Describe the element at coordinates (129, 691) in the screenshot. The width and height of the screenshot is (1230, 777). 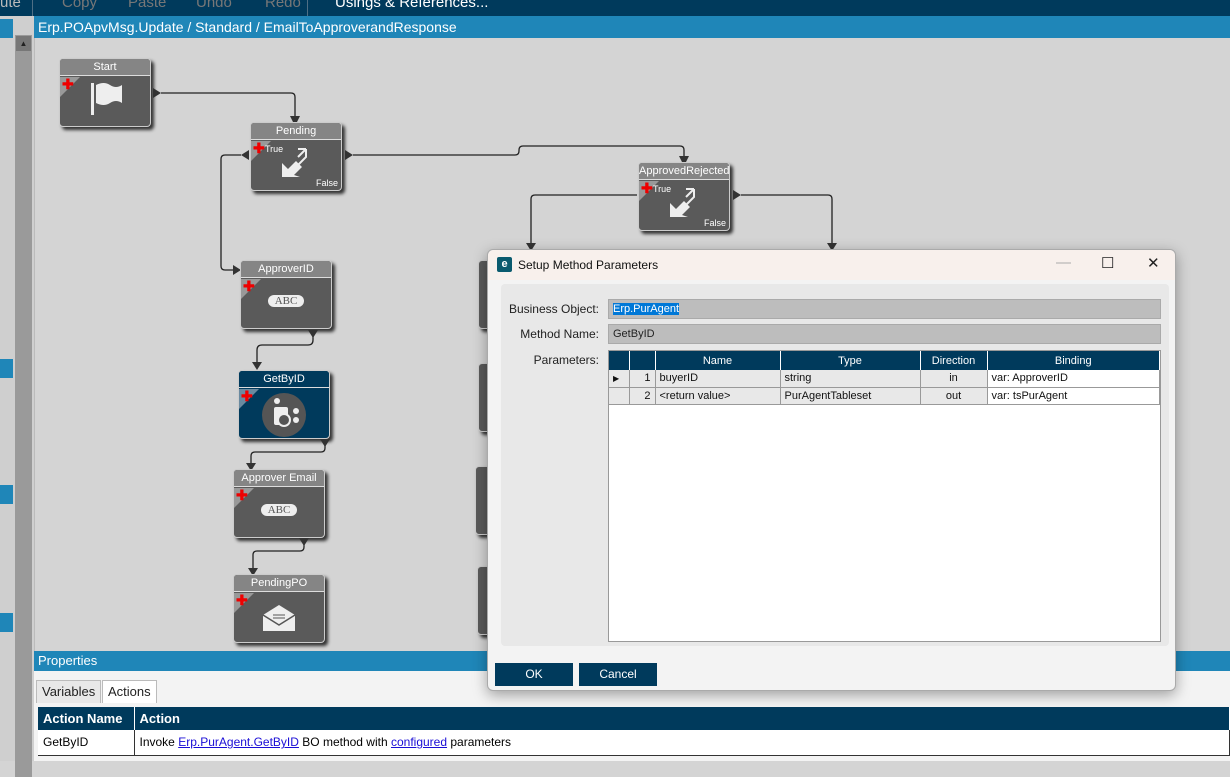
I see `tab-actions: Actions` at that location.